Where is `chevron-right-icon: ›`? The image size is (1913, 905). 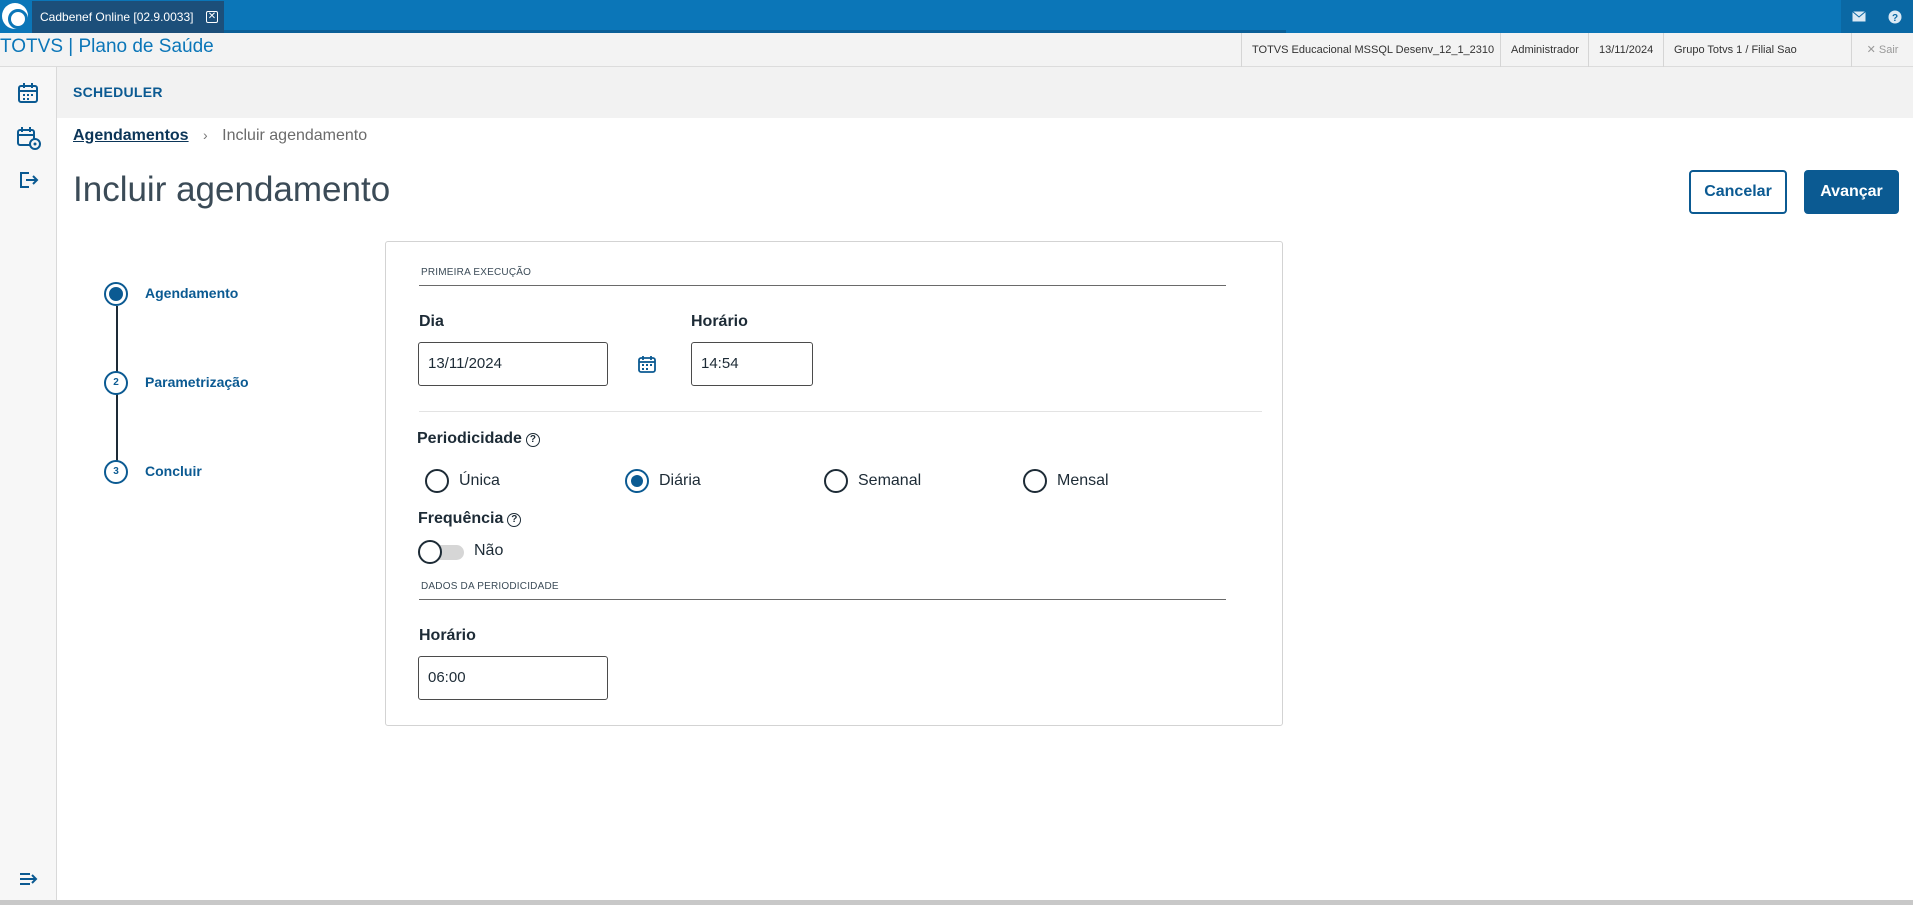
chevron-right-icon: › is located at coordinates (205, 135).